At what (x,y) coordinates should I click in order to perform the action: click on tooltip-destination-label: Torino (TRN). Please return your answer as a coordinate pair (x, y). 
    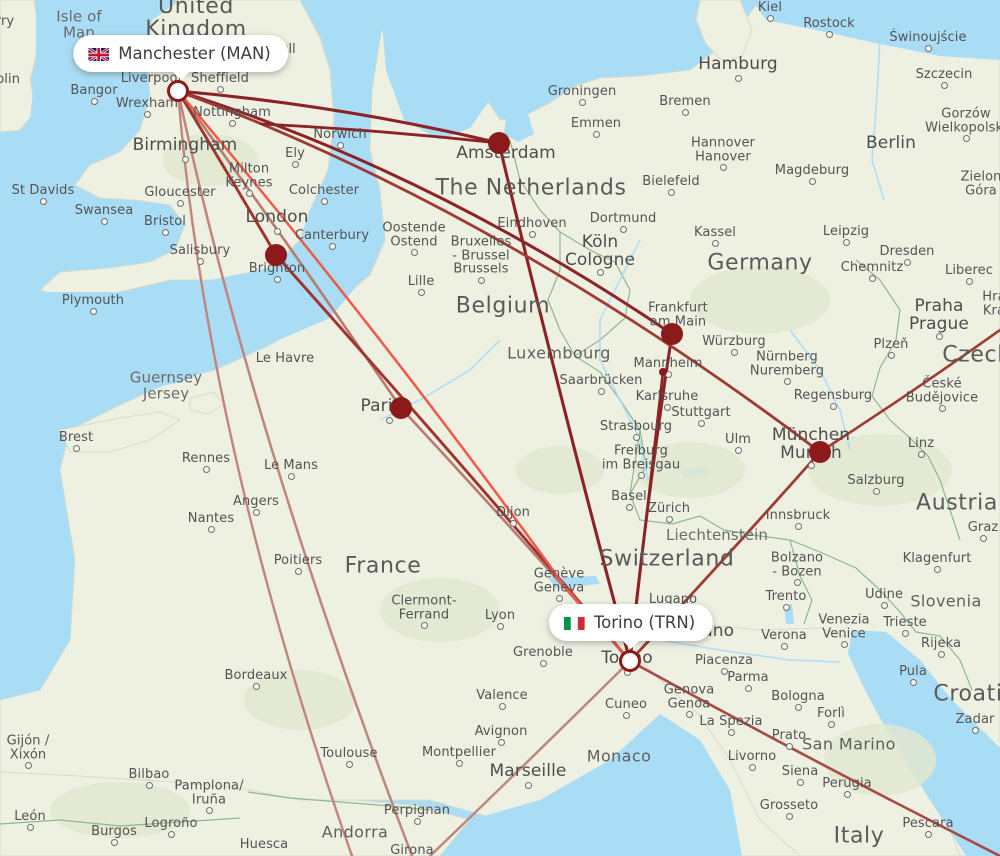
    Looking at the image, I should click on (644, 622).